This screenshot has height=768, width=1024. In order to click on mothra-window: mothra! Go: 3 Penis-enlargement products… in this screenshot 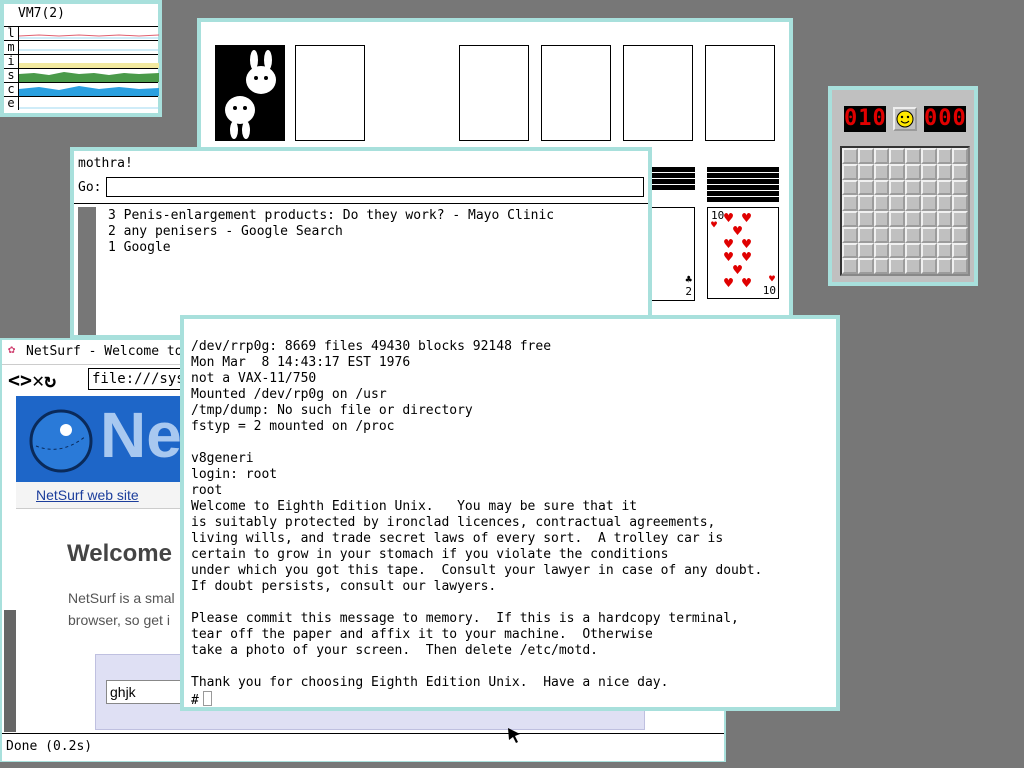, I will do `click(361, 243)`.